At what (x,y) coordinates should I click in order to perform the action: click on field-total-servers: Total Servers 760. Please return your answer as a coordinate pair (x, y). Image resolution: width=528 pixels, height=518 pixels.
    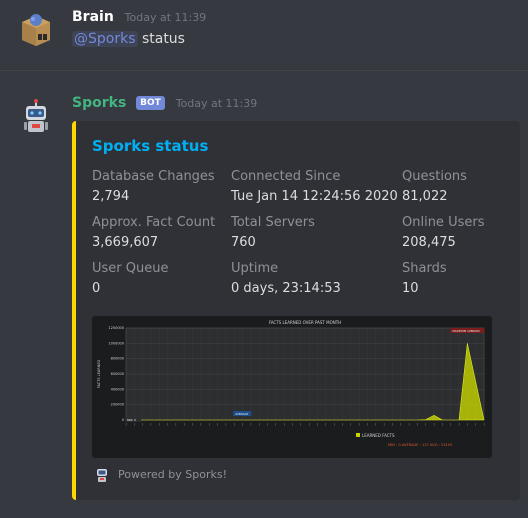
    Looking at the image, I should click on (273, 232).